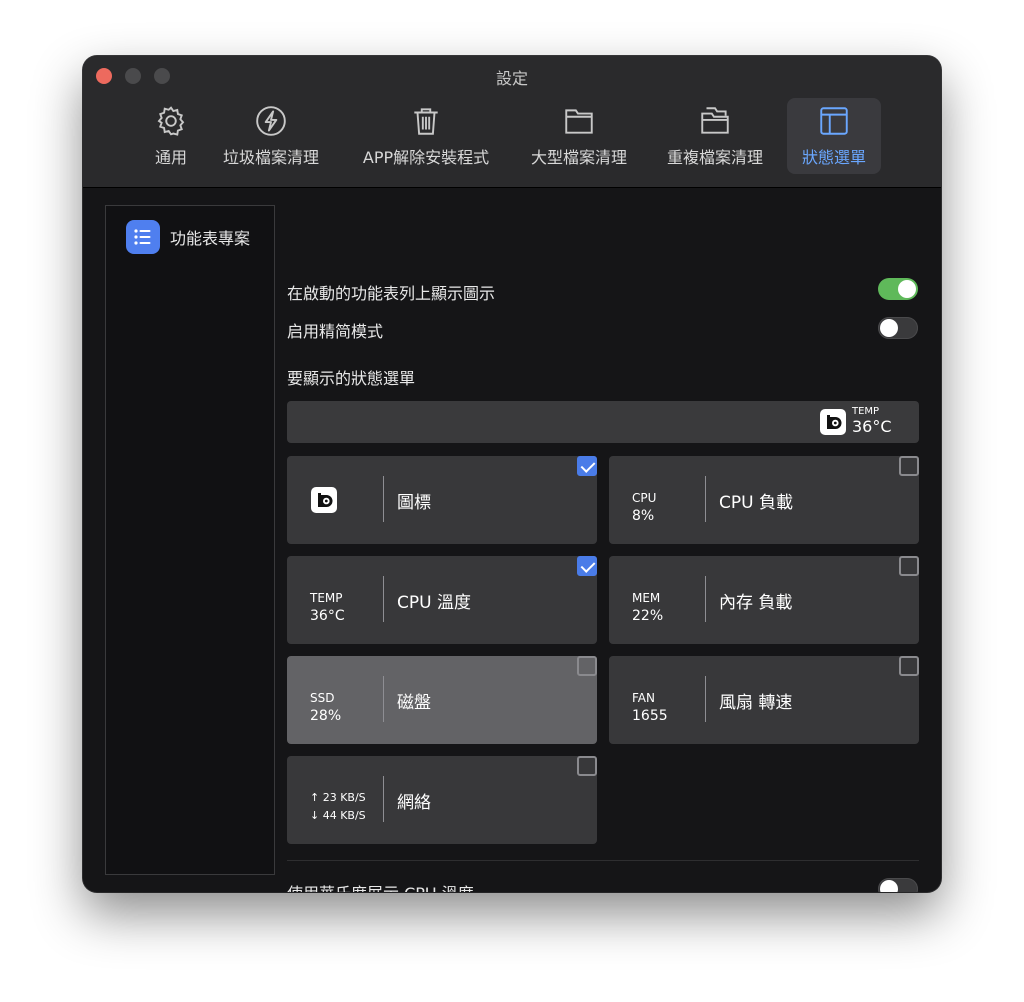 The width and height of the screenshot is (1024, 1002). Describe the element at coordinates (426, 136) in the screenshot. I see `tab-app-uninstaller: APP解除安裝程式` at that location.